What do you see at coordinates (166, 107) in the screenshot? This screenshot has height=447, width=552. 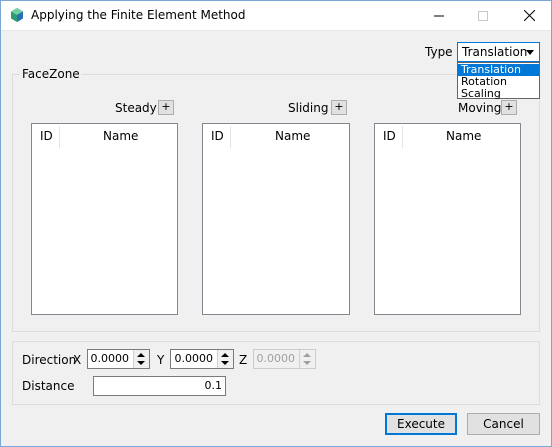 I see `add-steady-button: +` at bounding box center [166, 107].